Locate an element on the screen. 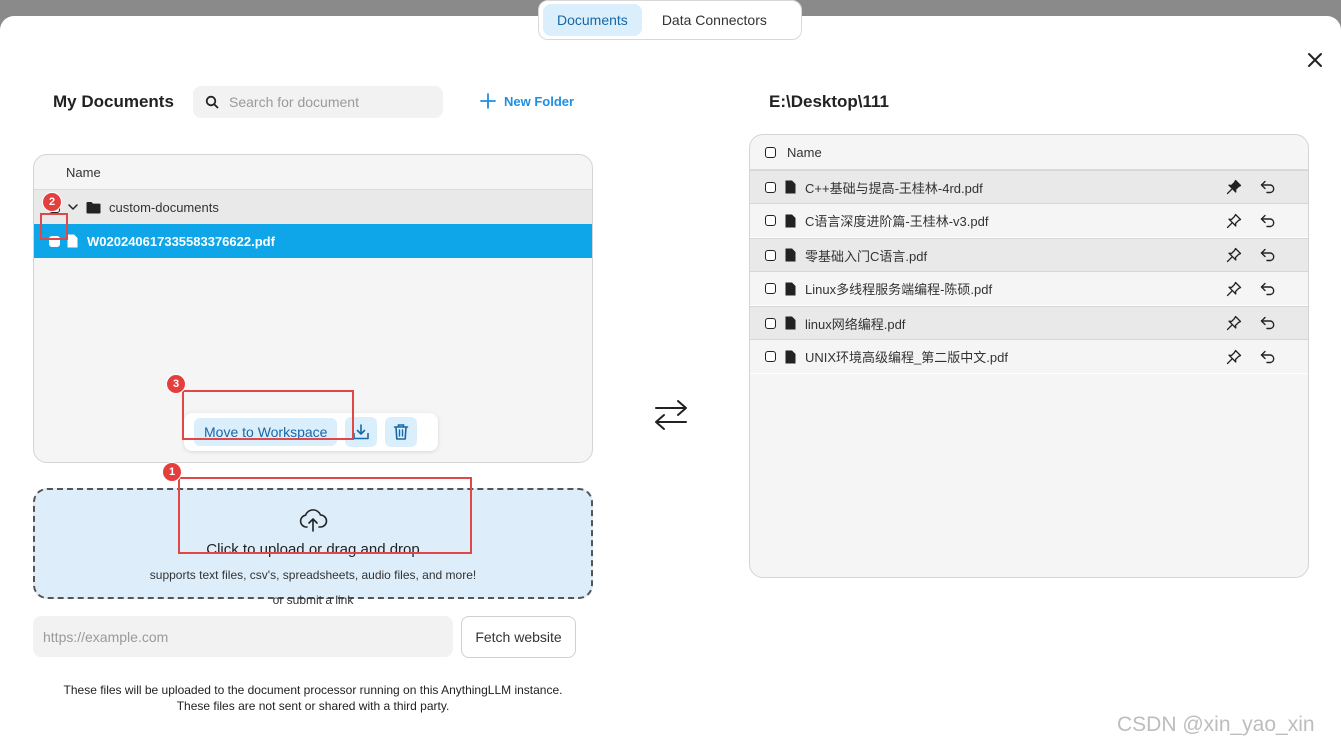  workspace-file-row: C++基础与提高-王桂林-4rd.pdf is located at coordinates (1029, 187).